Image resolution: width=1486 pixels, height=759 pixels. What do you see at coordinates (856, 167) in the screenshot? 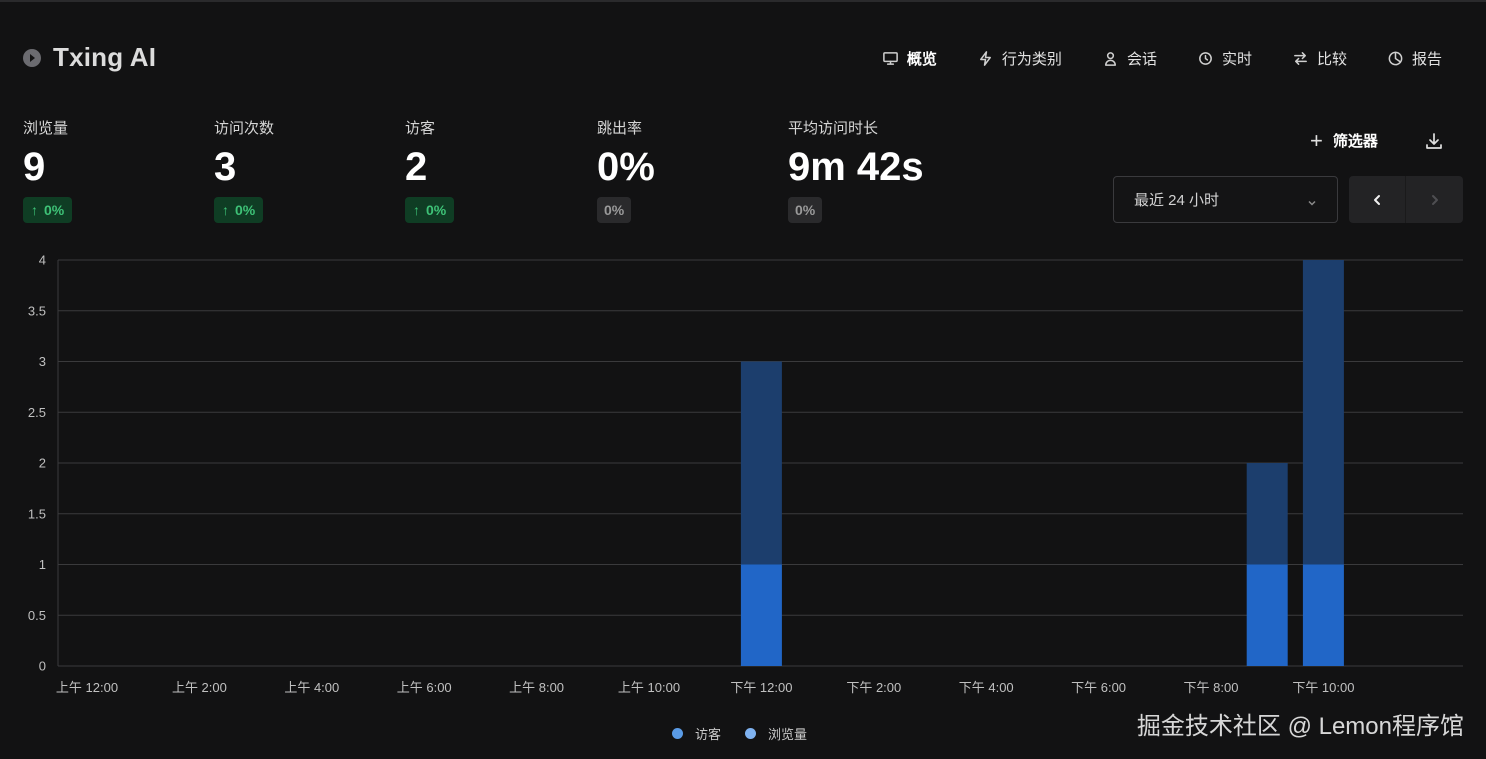
I see `metric-value: 9m 42s` at bounding box center [856, 167].